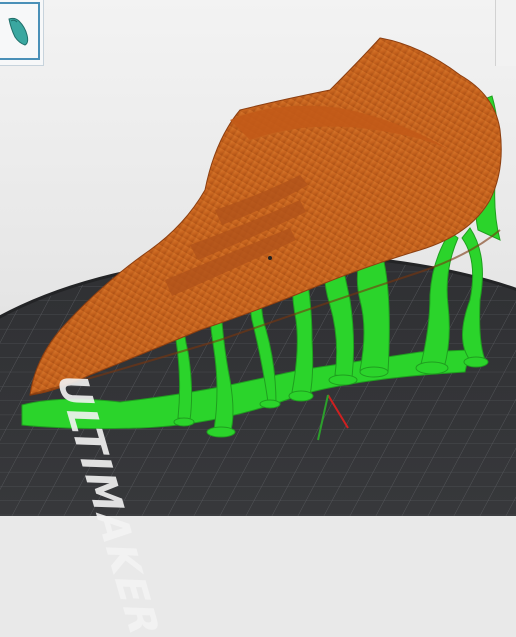 The width and height of the screenshot is (516, 637). I want to click on object-list-item, so click(20, 31).